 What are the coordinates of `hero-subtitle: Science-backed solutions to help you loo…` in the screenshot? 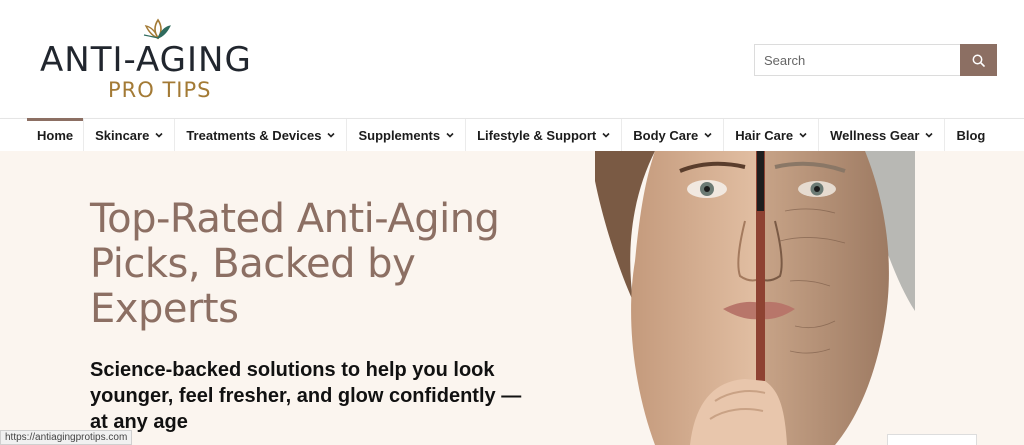 It's located at (306, 396).